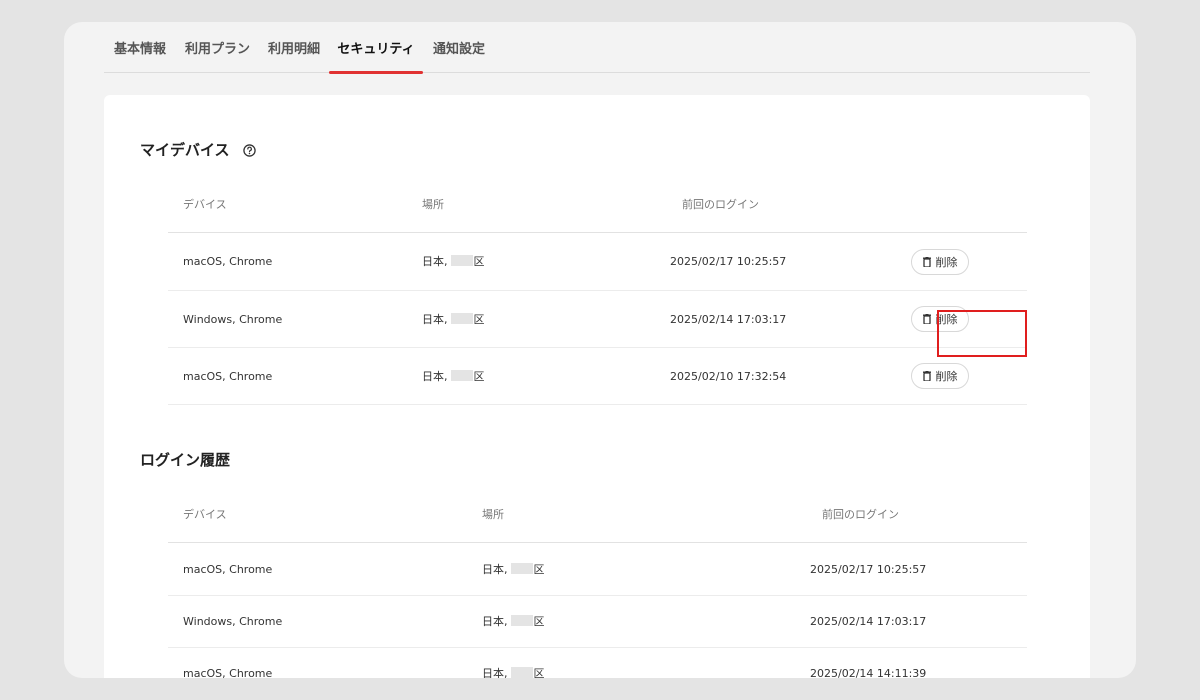  I want to click on tab-basic-info: 基本情報, so click(140, 47).